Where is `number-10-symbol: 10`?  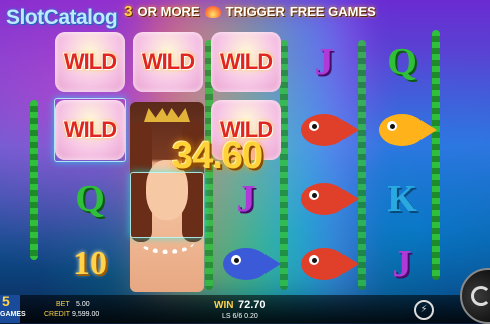 number-10-symbol: 10 is located at coordinates (90, 263).